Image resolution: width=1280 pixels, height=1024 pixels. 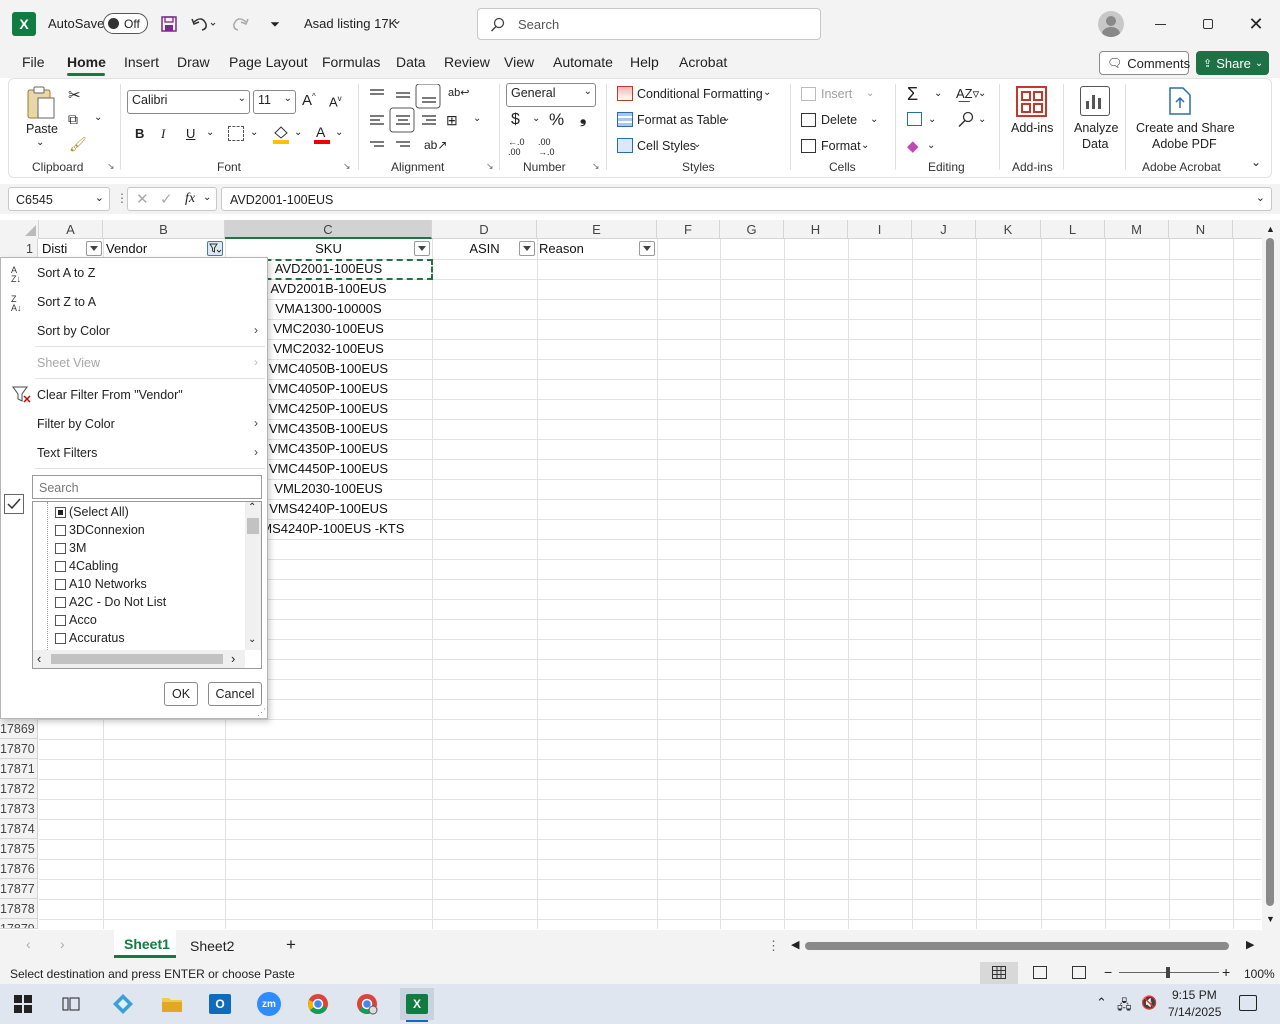 What do you see at coordinates (1124, 1007) in the screenshot?
I see `network-icon: 🖧` at bounding box center [1124, 1007].